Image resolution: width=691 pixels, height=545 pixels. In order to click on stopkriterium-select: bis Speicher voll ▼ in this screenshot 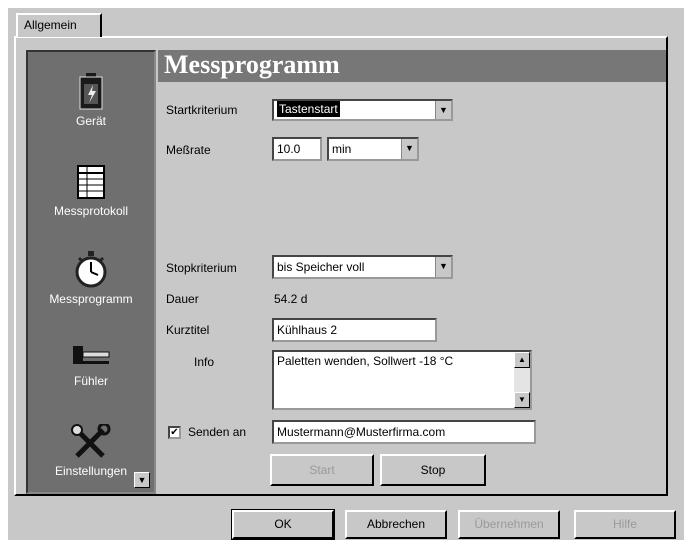, I will do `click(362, 267)`.